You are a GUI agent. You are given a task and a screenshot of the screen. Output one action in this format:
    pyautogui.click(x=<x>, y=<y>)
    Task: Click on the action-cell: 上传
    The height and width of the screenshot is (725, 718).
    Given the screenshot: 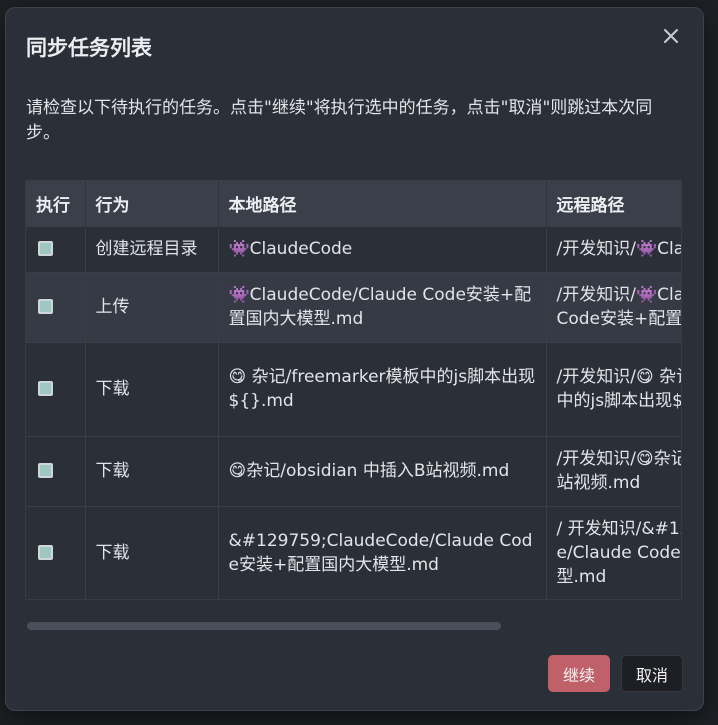 What is the action you would take?
    pyautogui.click(x=152, y=306)
    